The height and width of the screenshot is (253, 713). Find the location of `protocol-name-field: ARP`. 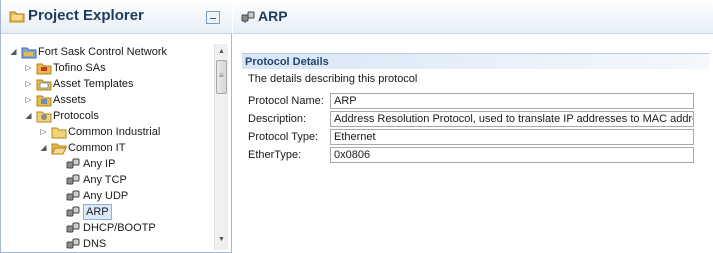

protocol-name-field: ARP is located at coordinates (512, 101).